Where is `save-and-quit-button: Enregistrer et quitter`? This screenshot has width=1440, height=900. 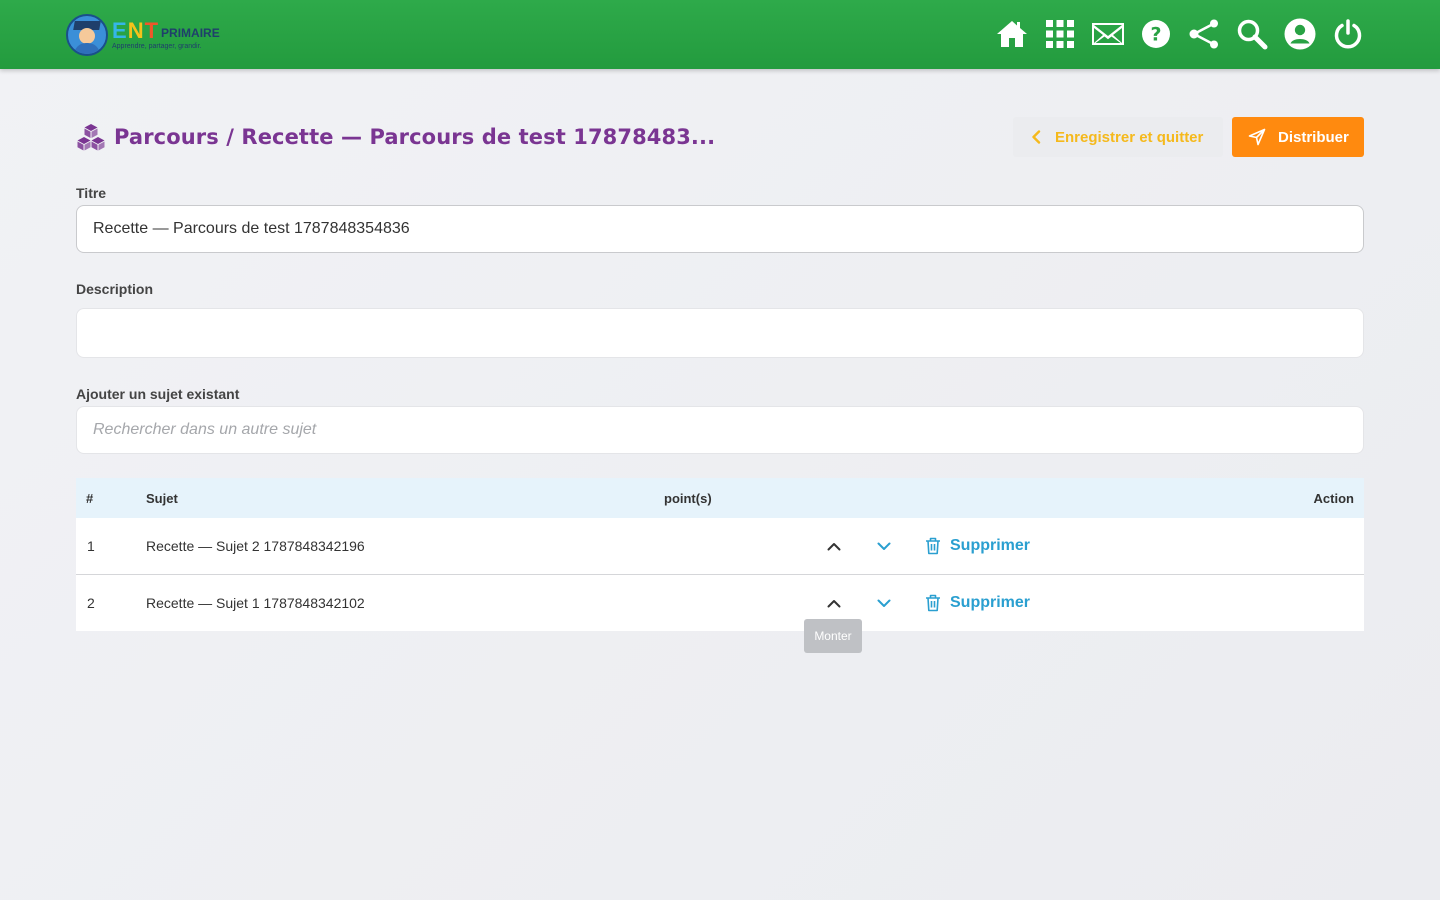
save-and-quit-button: Enregistrer et quitter is located at coordinates (1118, 137).